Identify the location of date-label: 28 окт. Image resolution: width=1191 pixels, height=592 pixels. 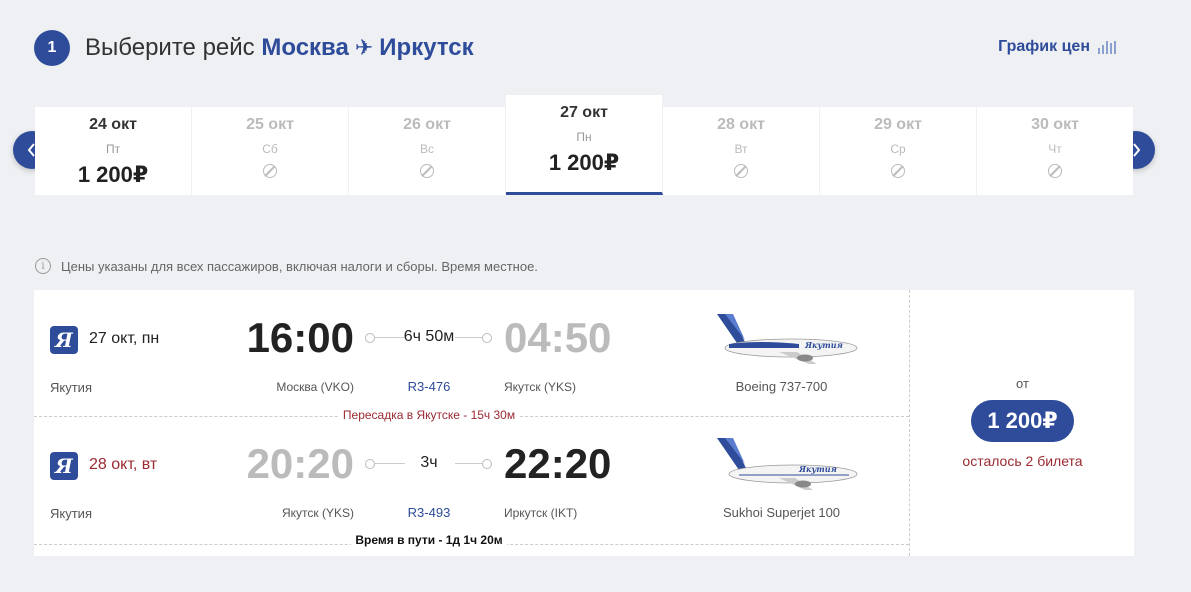
(741, 124).